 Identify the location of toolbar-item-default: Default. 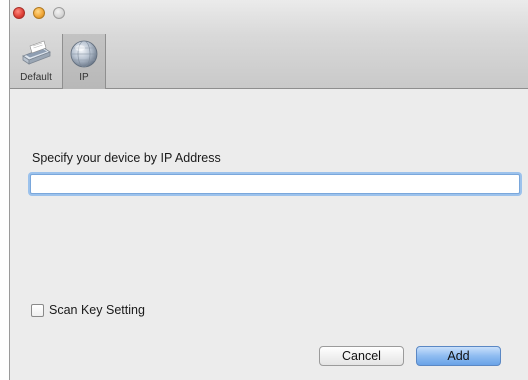
(36, 61).